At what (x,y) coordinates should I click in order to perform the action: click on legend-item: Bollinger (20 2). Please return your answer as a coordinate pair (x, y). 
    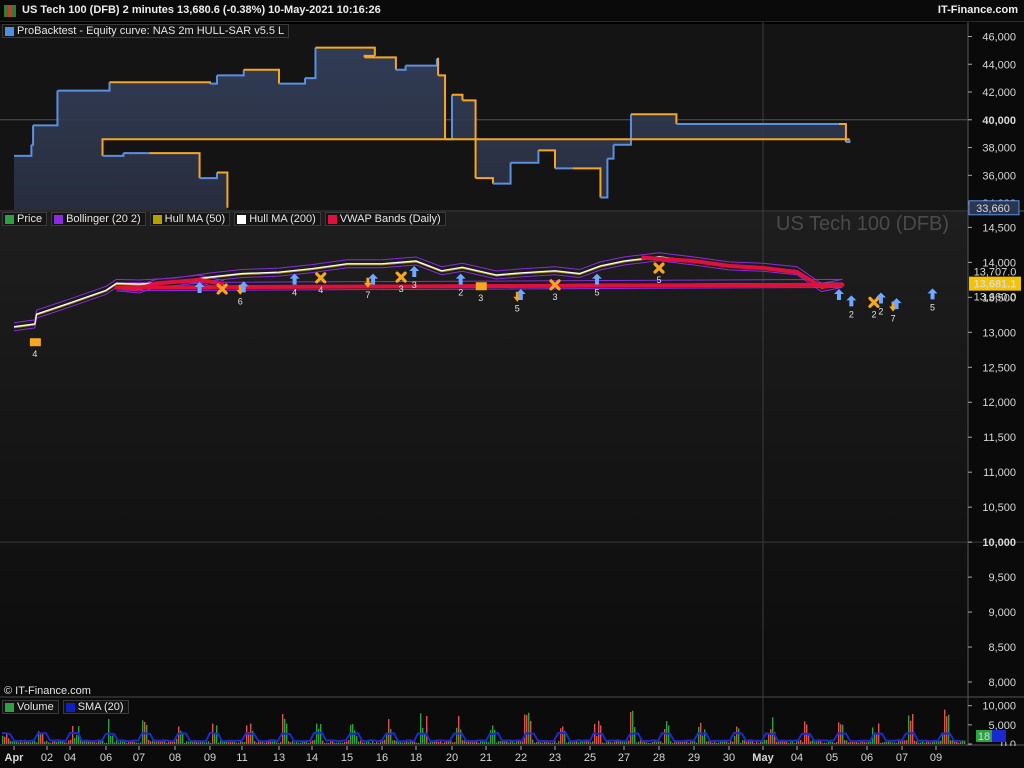
    Looking at the image, I should click on (98, 219).